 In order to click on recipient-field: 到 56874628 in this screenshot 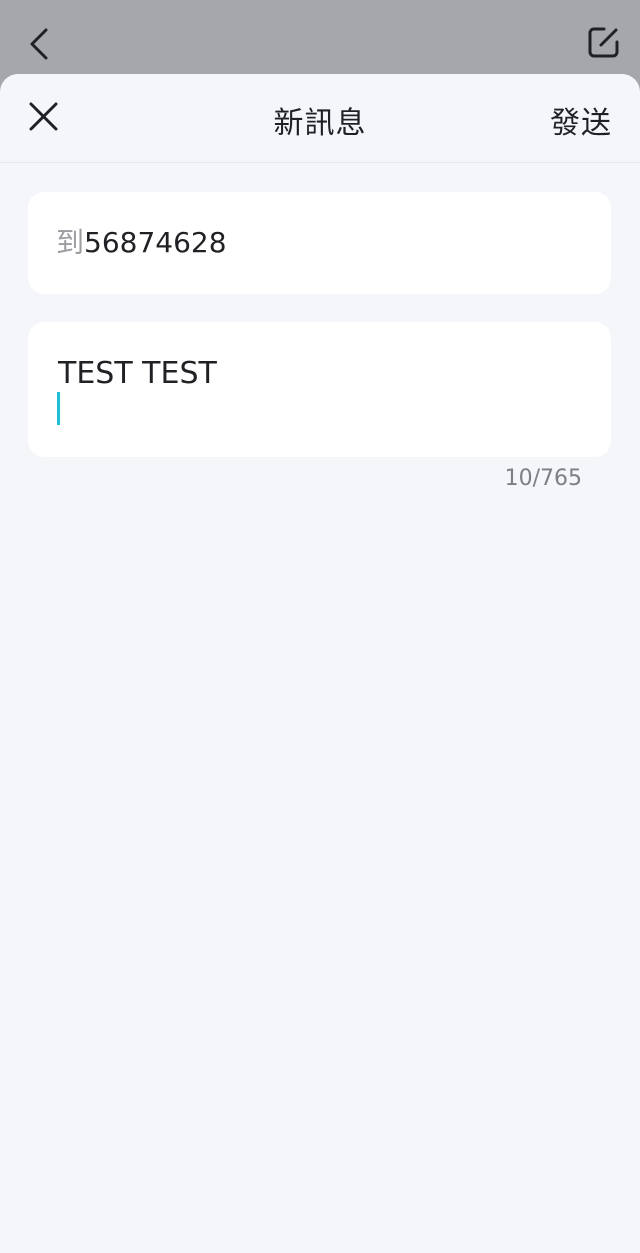, I will do `click(319, 243)`.